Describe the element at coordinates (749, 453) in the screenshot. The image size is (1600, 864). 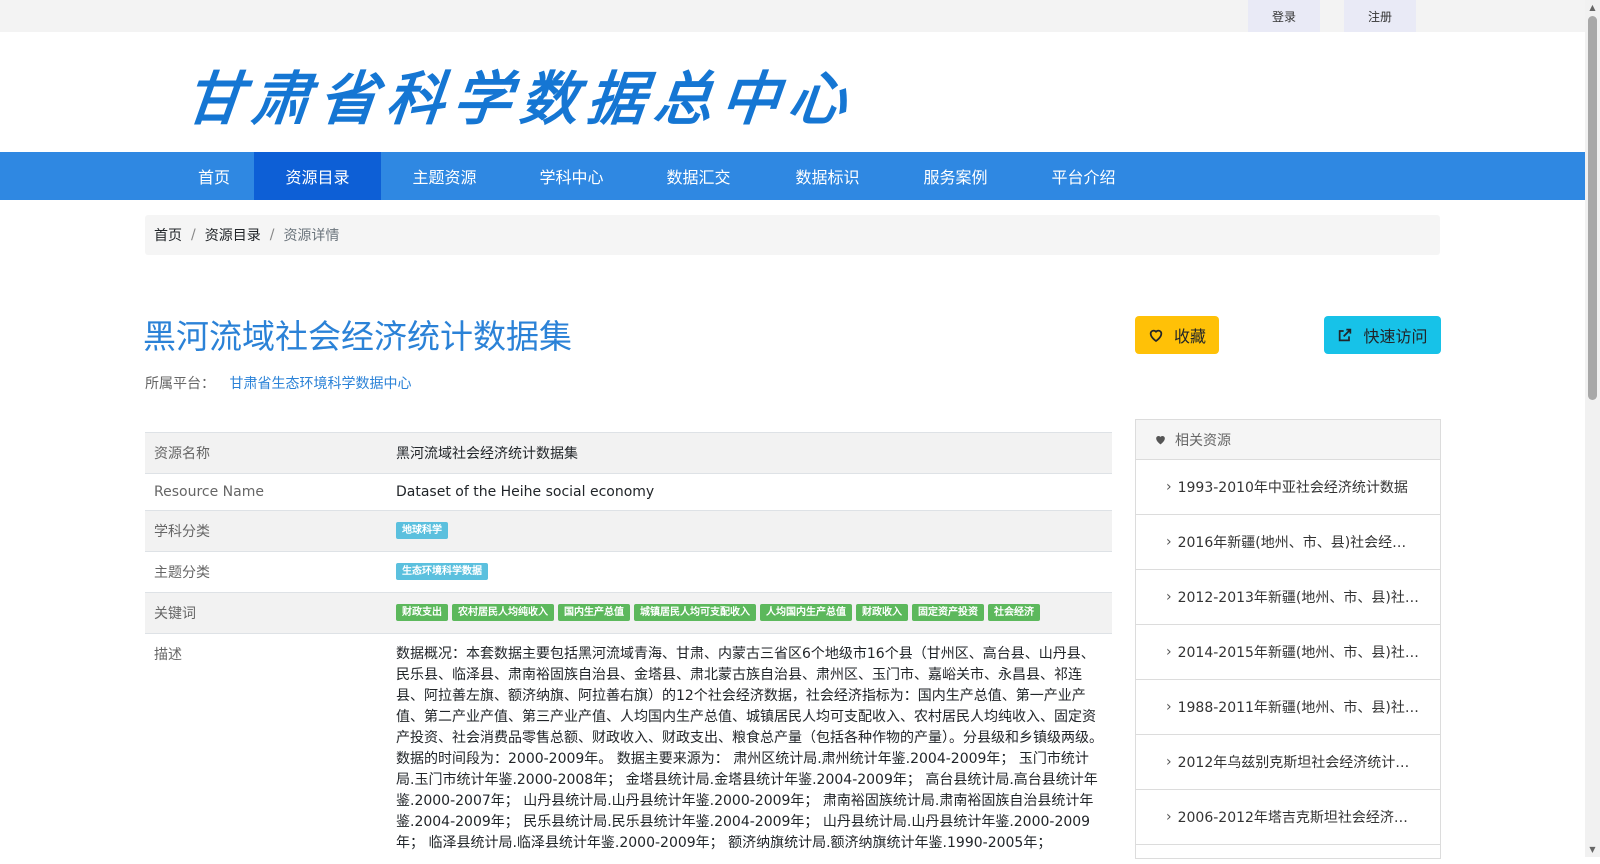
I see `resource-name-value: 黑河流域社会经济统计数据集` at that location.